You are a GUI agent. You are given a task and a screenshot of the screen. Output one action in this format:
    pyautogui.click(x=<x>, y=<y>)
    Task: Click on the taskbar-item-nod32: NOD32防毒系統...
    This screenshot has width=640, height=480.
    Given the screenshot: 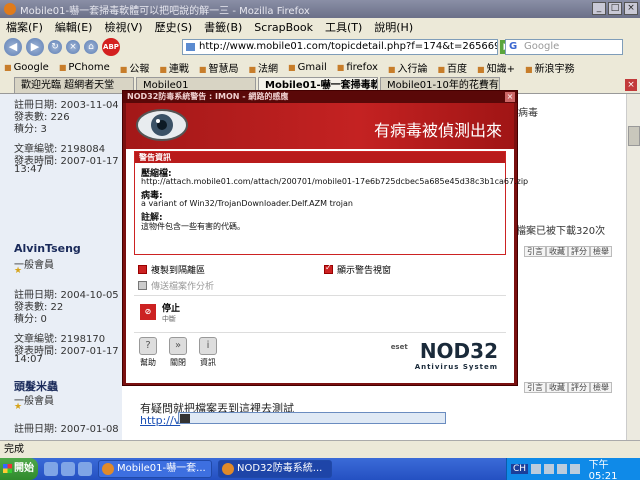 What is the action you would take?
    pyautogui.click(x=275, y=469)
    